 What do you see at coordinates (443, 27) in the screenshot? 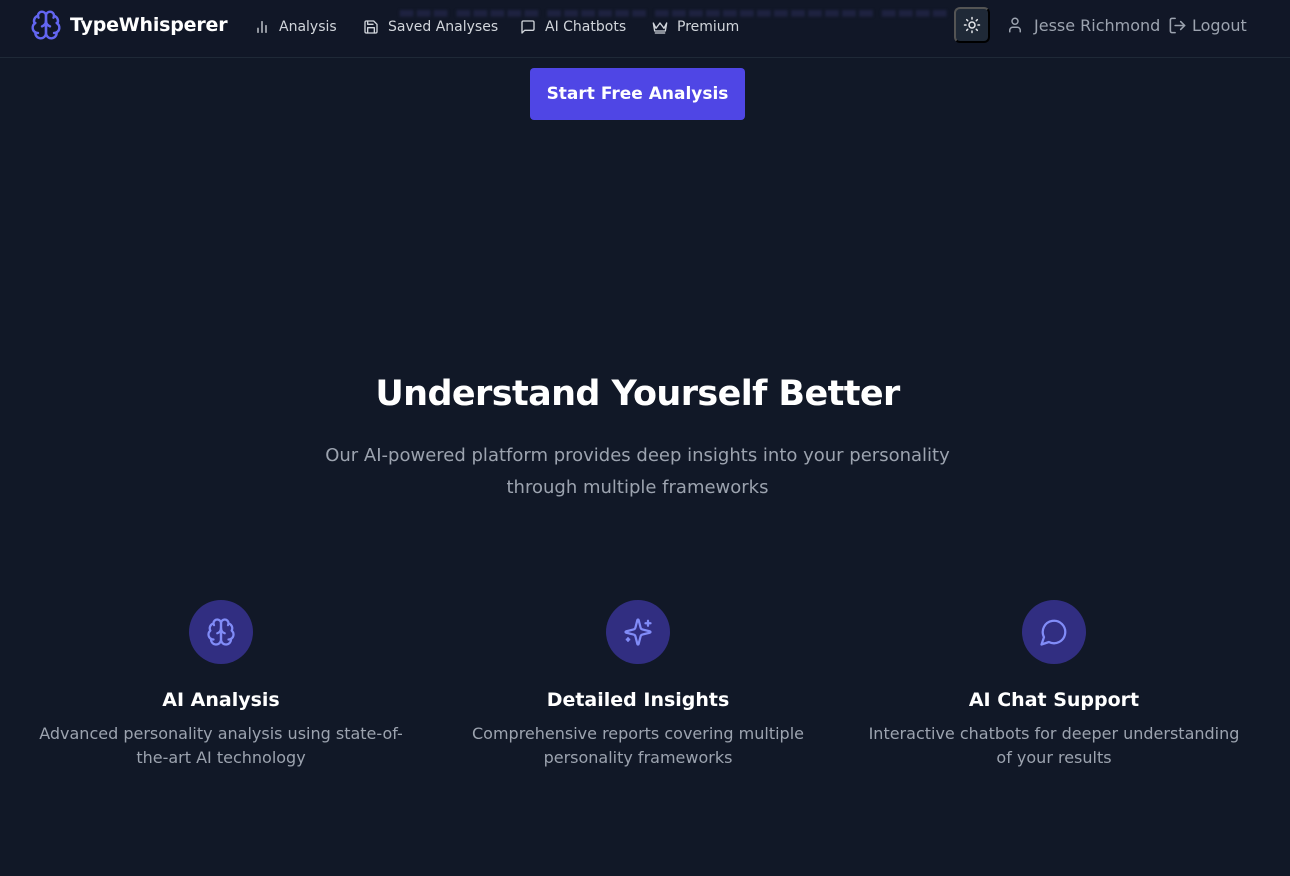
I see `nav-item-label: Saved Analyses` at bounding box center [443, 27].